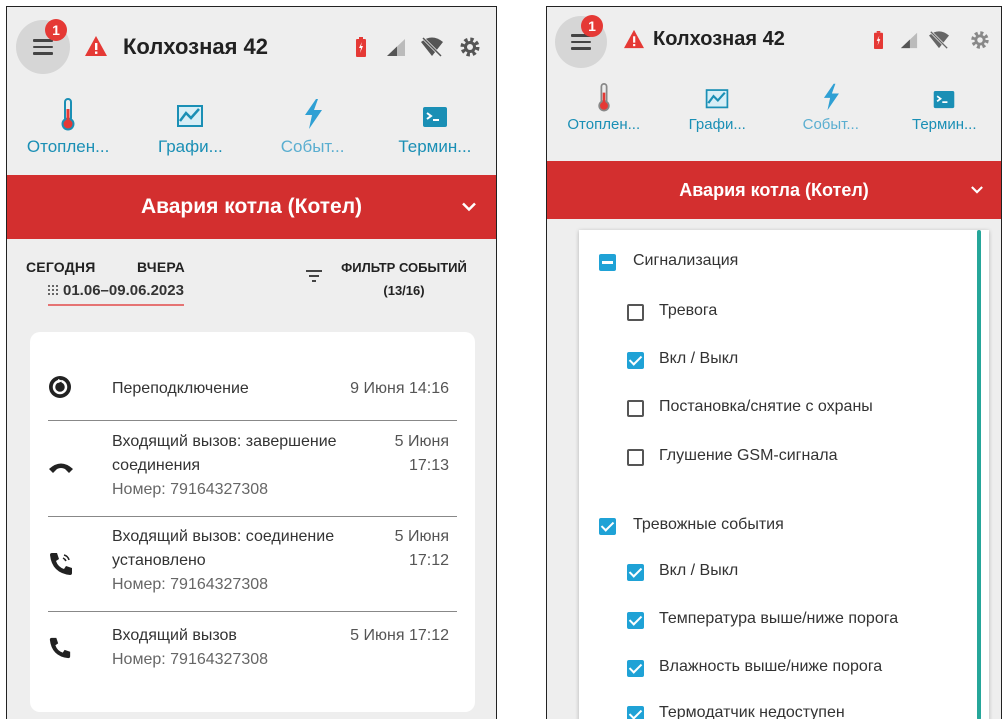  I want to click on wifi-off-icon, so click(939, 40).